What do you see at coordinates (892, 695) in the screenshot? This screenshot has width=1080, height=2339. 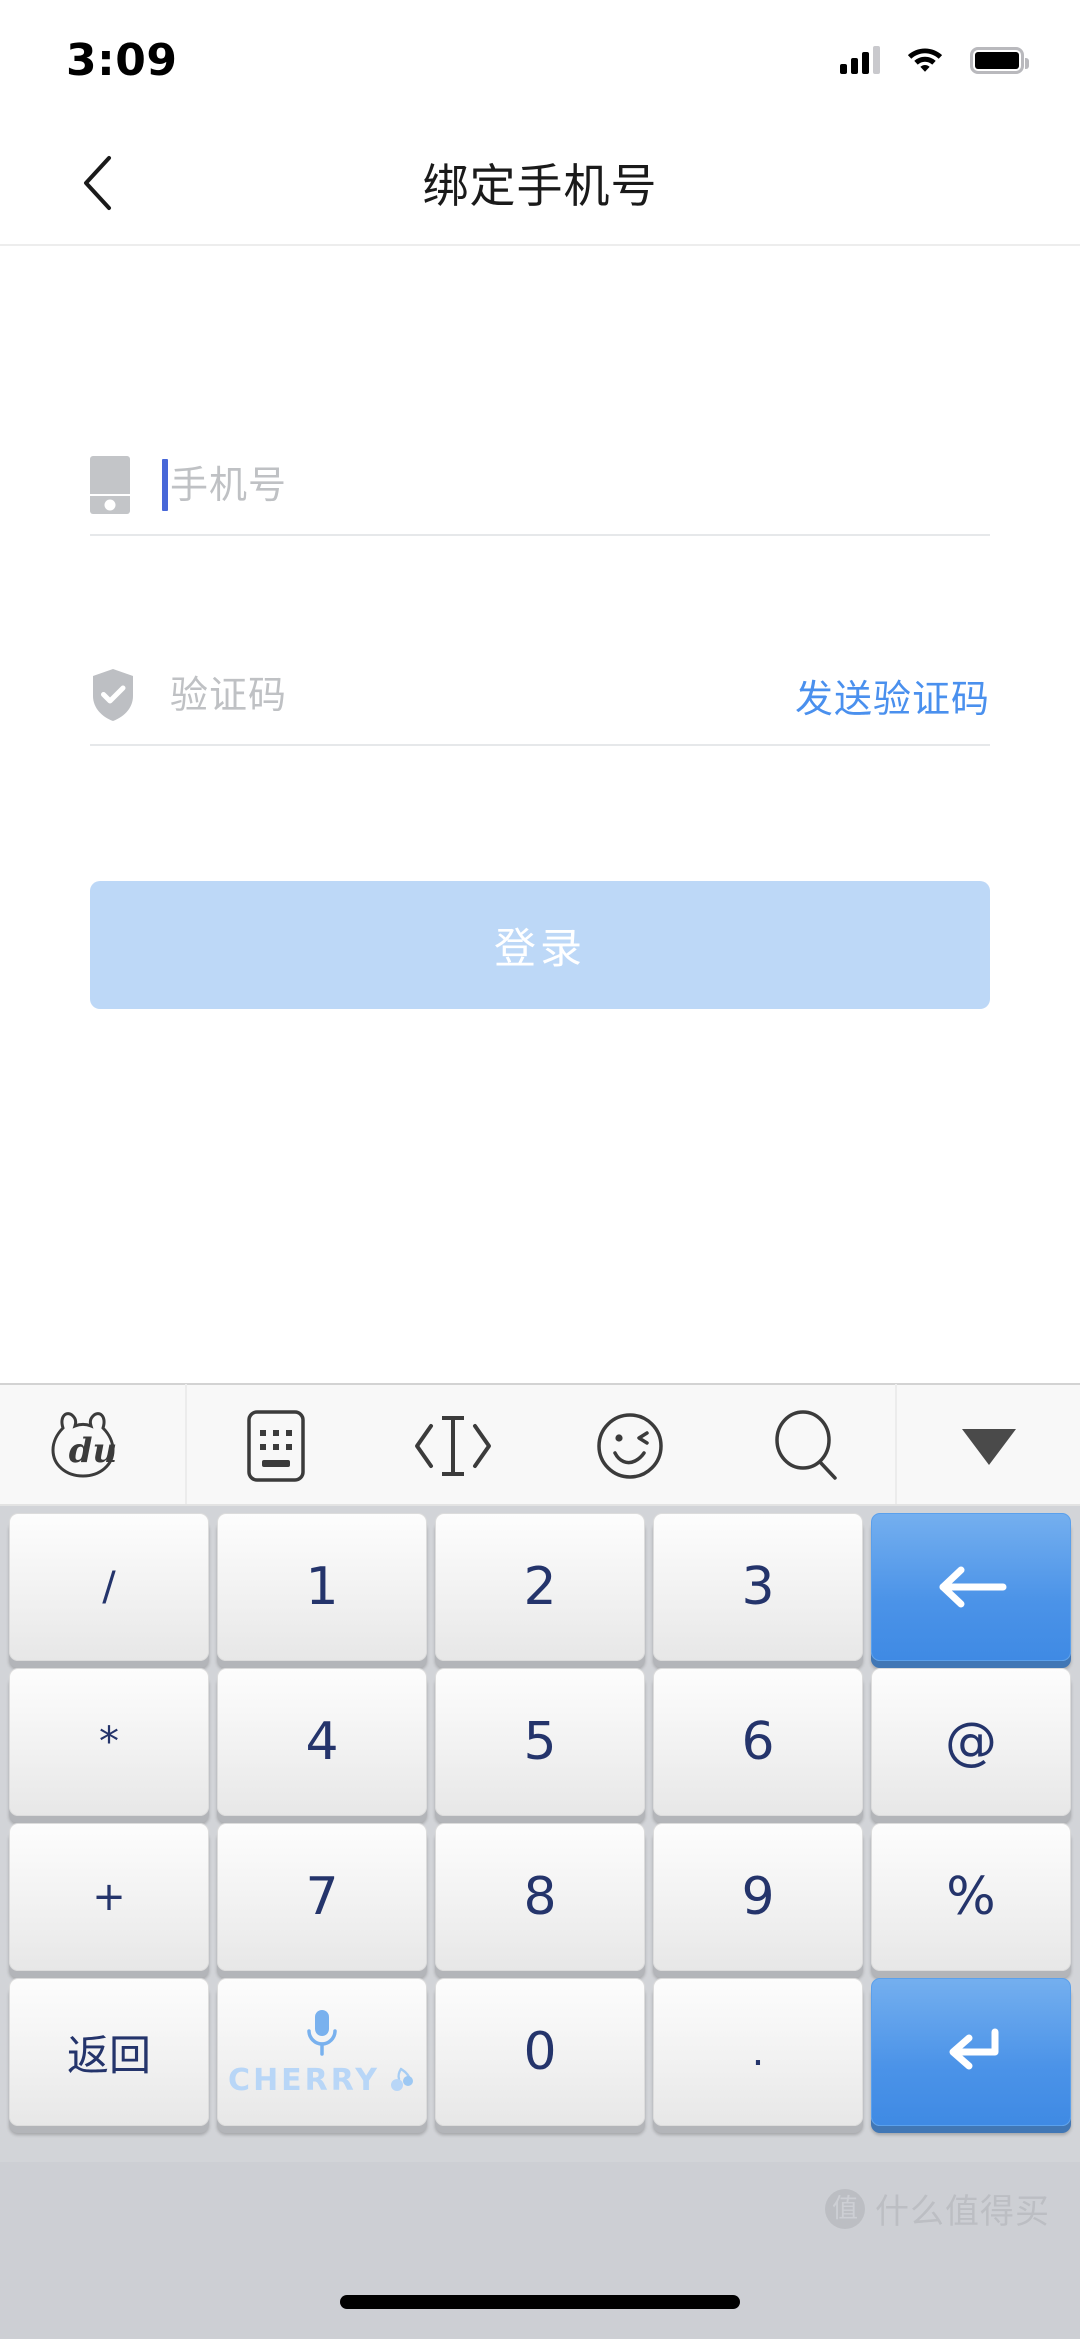 I see `send-verification-code-button: 发送验证码` at bounding box center [892, 695].